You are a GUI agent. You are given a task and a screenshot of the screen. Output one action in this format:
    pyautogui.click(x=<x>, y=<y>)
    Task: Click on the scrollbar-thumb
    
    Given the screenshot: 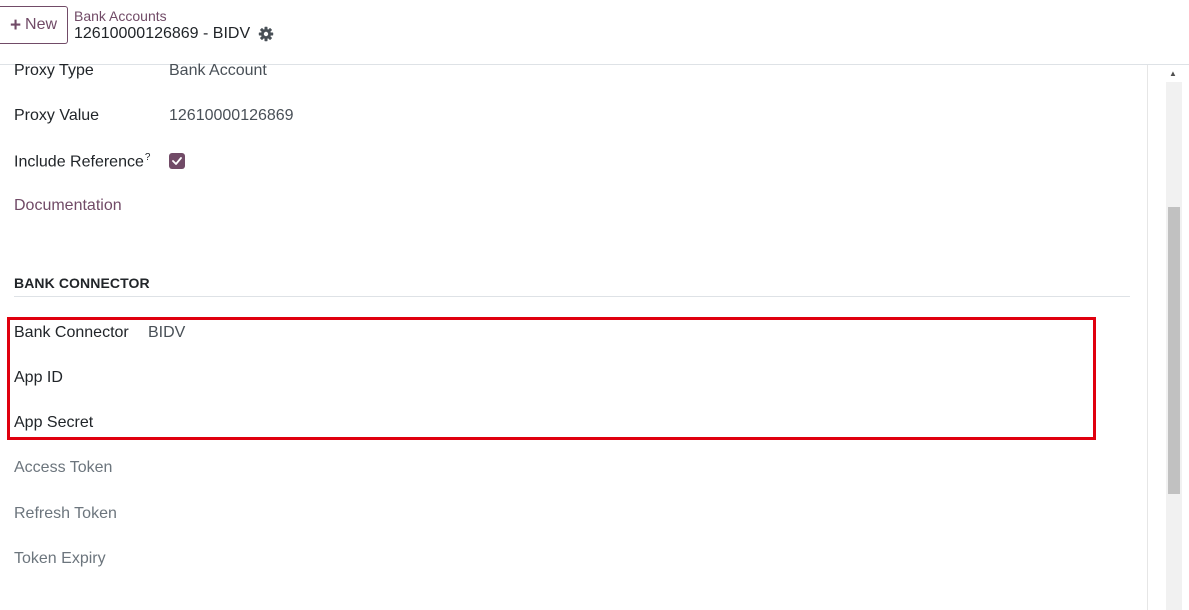 What is the action you would take?
    pyautogui.click(x=1174, y=350)
    